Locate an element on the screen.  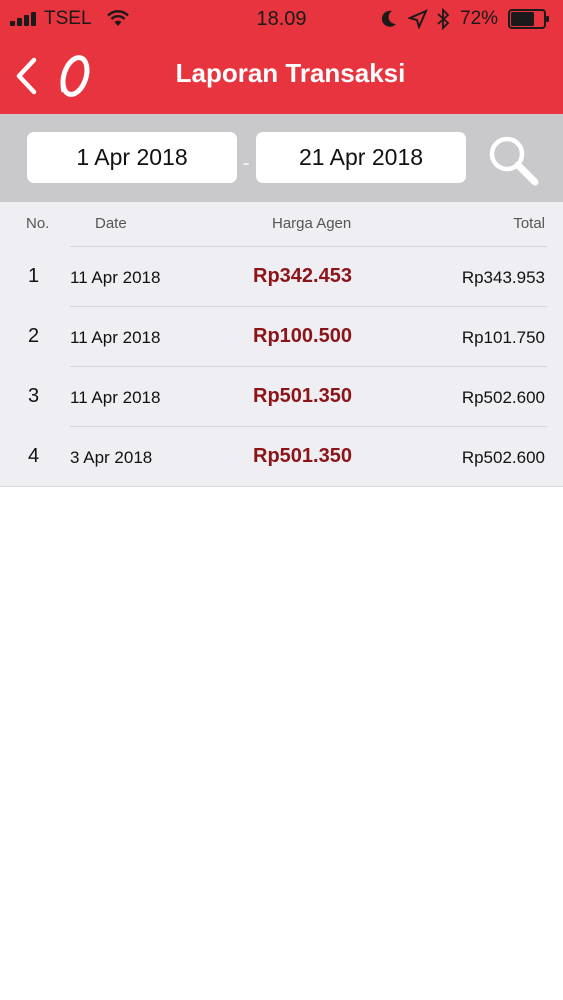
brand-logo-icon is located at coordinates (75, 76).